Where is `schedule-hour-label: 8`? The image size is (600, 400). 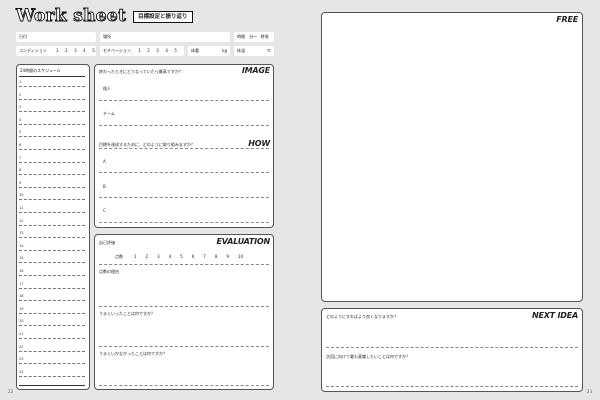 schedule-hour-label: 8 is located at coordinates (20, 170).